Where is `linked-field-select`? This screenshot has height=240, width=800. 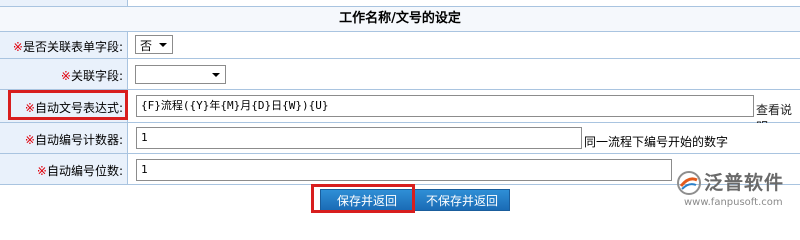
linked-field-select is located at coordinates (180, 74).